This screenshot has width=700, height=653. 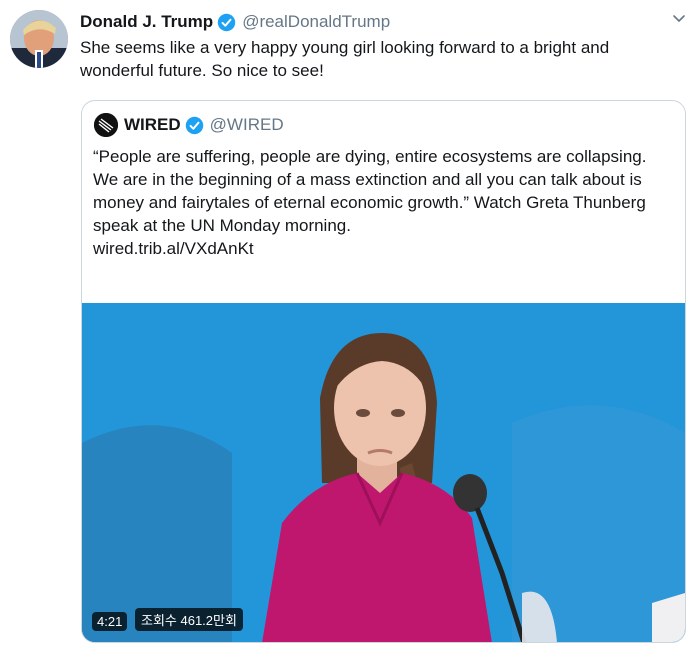 What do you see at coordinates (383, 248) in the screenshot?
I see `quoted-tweet-link: wired.trib.al/VXdAnKt` at bounding box center [383, 248].